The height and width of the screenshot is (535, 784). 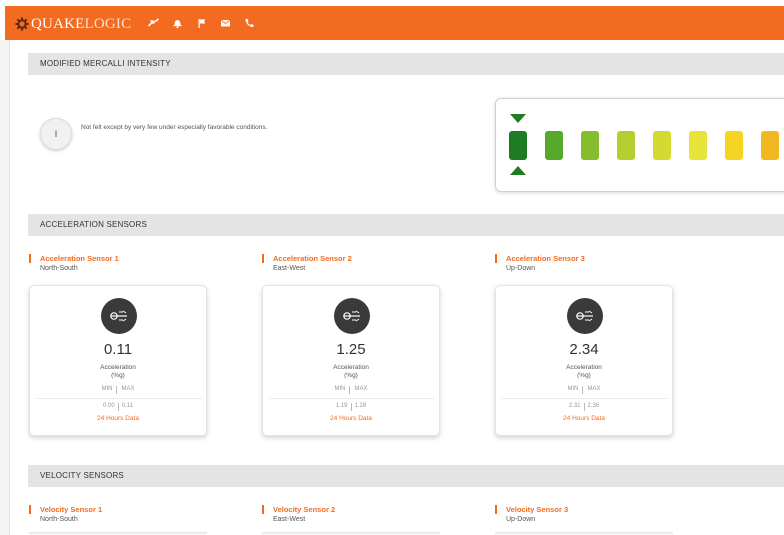 What do you see at coordinates (584, 407) in the screenshot?
I see `min-max-values: 2.31 2.36` at bounding box center [584, 407].